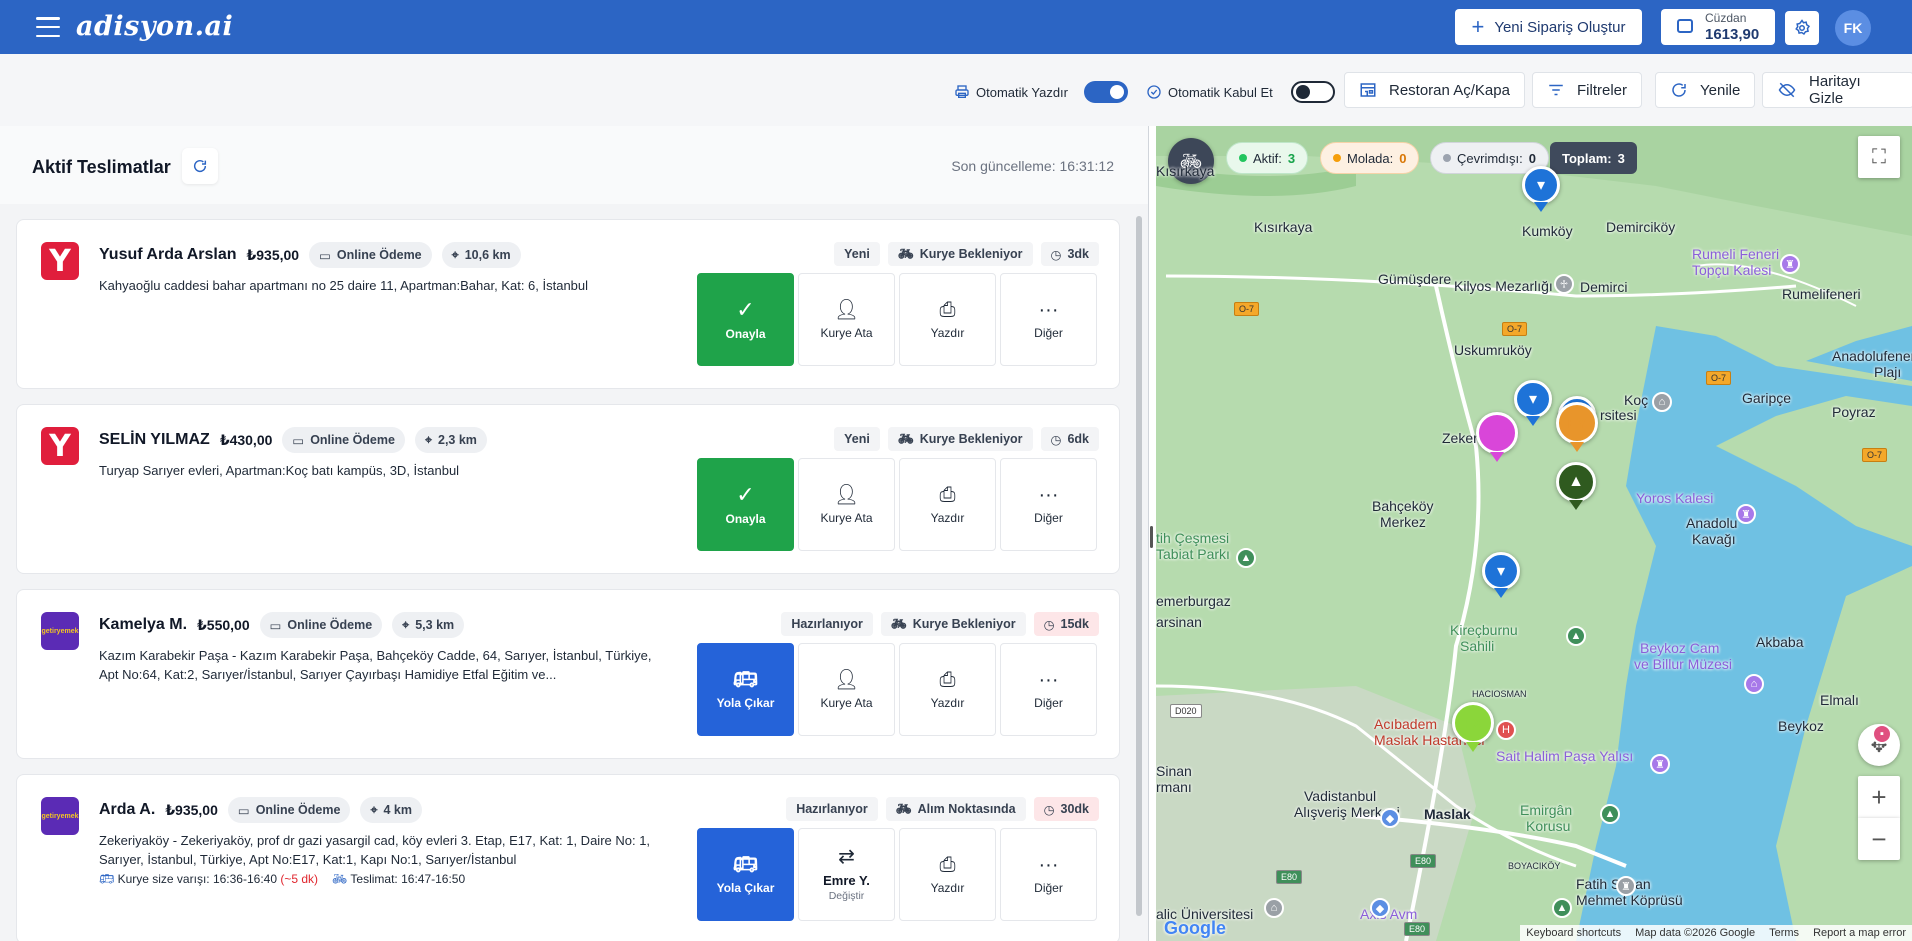  Describe the element at coordinates (1802, 28) in the screenshot. I see `settings-button` at that location.